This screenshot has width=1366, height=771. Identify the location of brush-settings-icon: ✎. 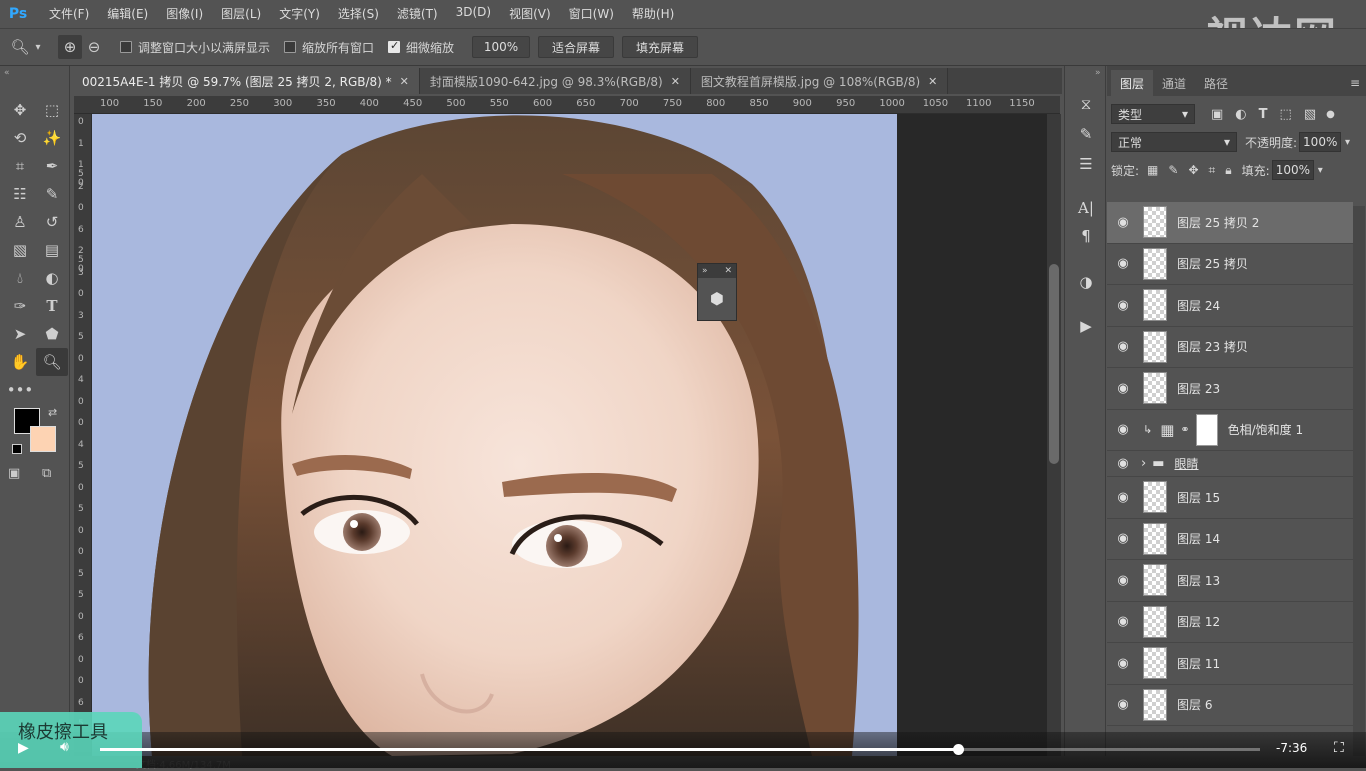
(1086, 134).